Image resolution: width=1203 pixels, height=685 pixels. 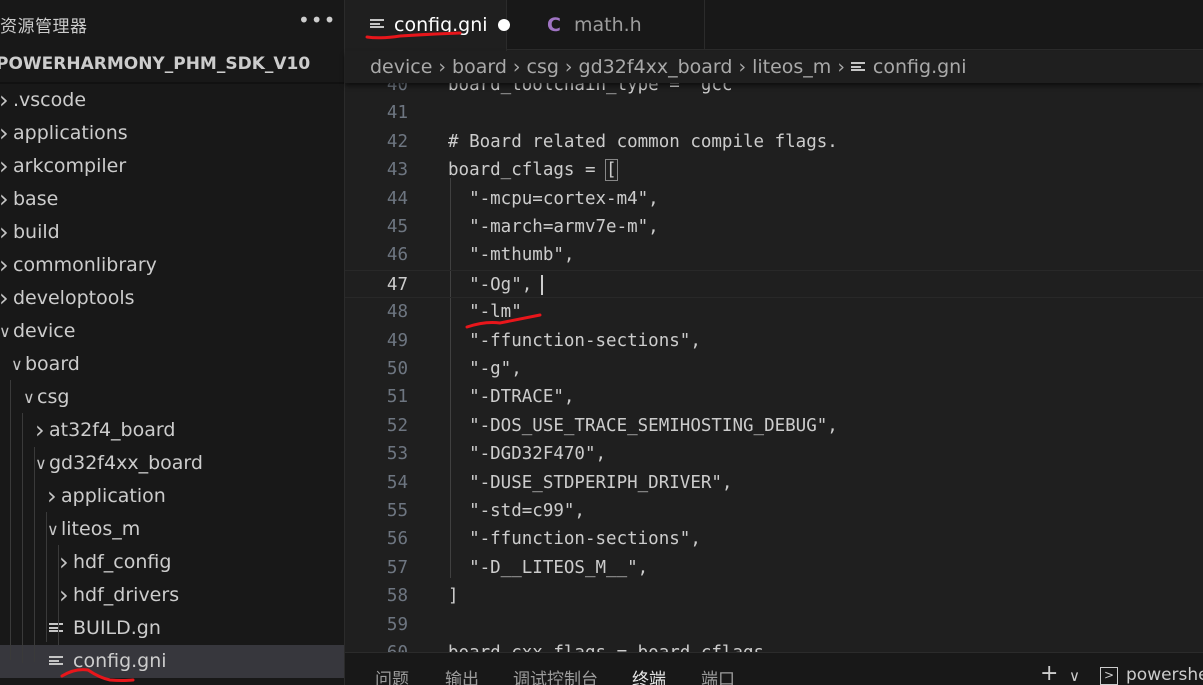 I want to click on tree-item: ›base, so click(x=172, y=199).